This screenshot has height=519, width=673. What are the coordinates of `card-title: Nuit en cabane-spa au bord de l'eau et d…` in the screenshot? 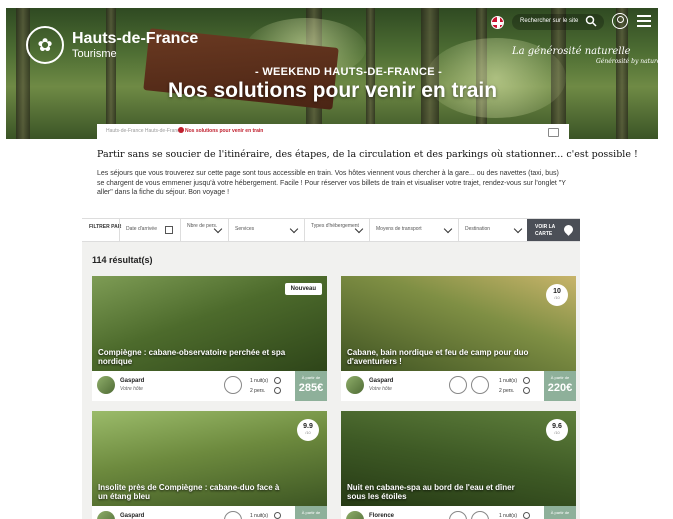 It's located at (434, 492).